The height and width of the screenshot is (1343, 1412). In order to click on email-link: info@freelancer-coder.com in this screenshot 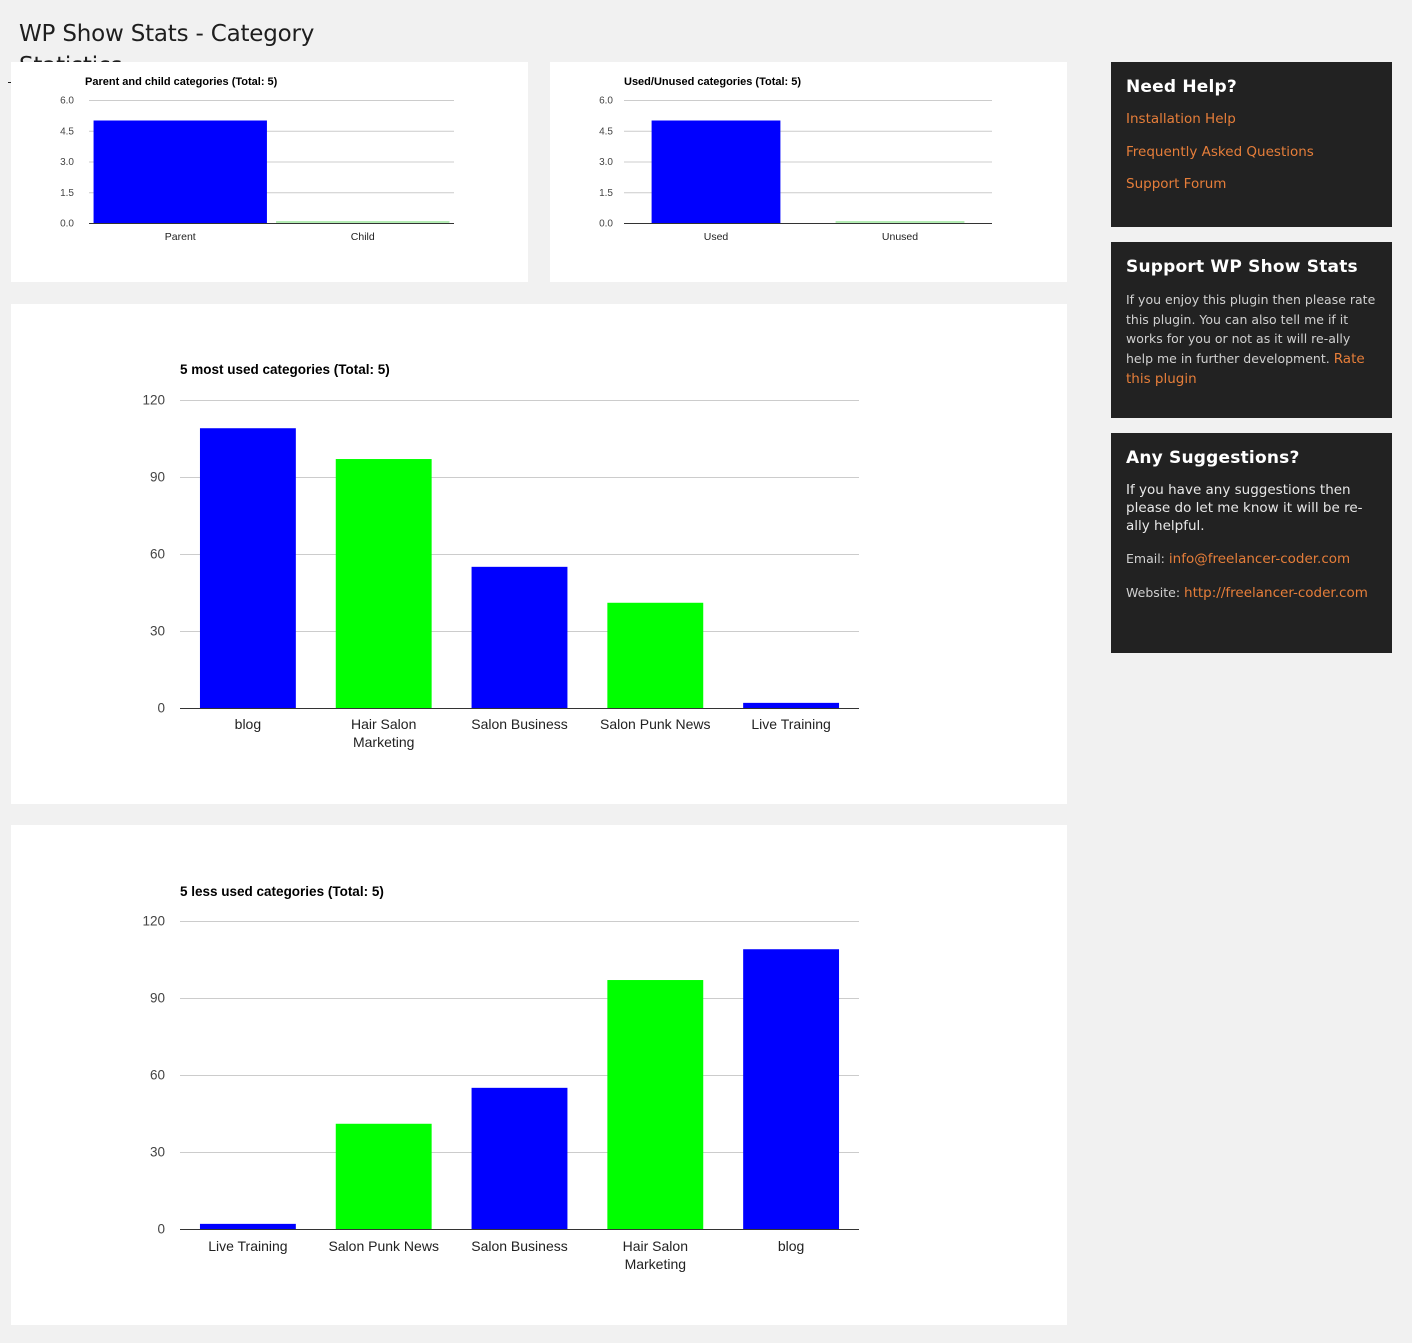, I will do `click(1259, 559)`.